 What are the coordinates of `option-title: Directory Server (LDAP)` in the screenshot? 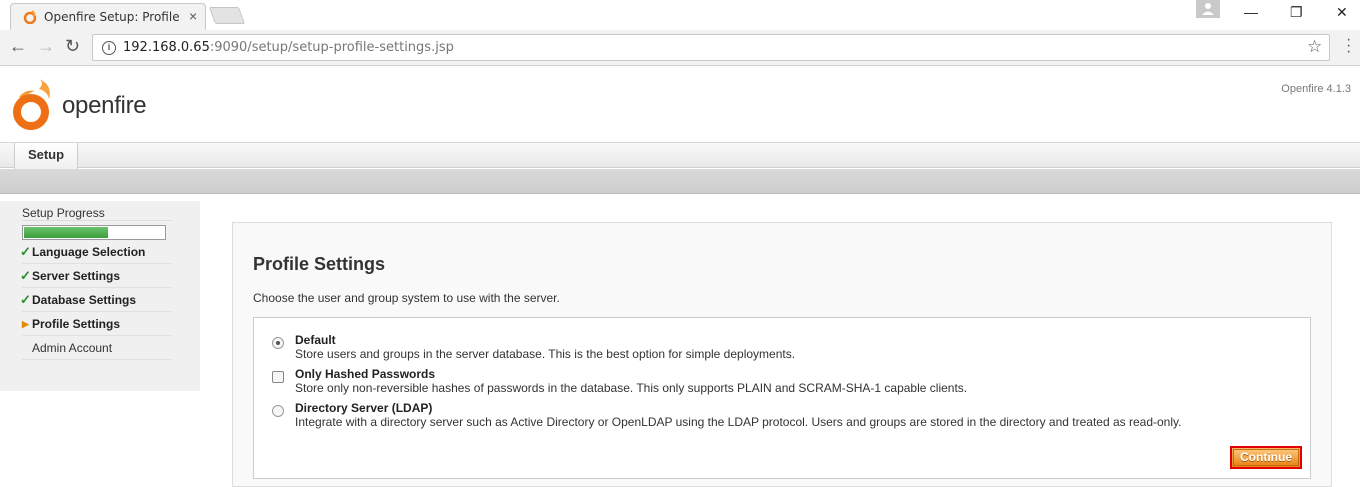 It's located at (364, 408).